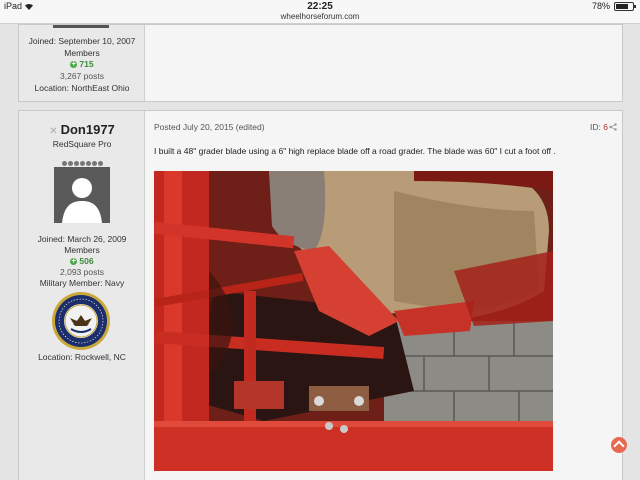 The image size is (640, 480). What do you see at coordinates (82, 357) in the screenshot?
I see `location: Location: Rockwell, NC` at bounding box center [82, 357].